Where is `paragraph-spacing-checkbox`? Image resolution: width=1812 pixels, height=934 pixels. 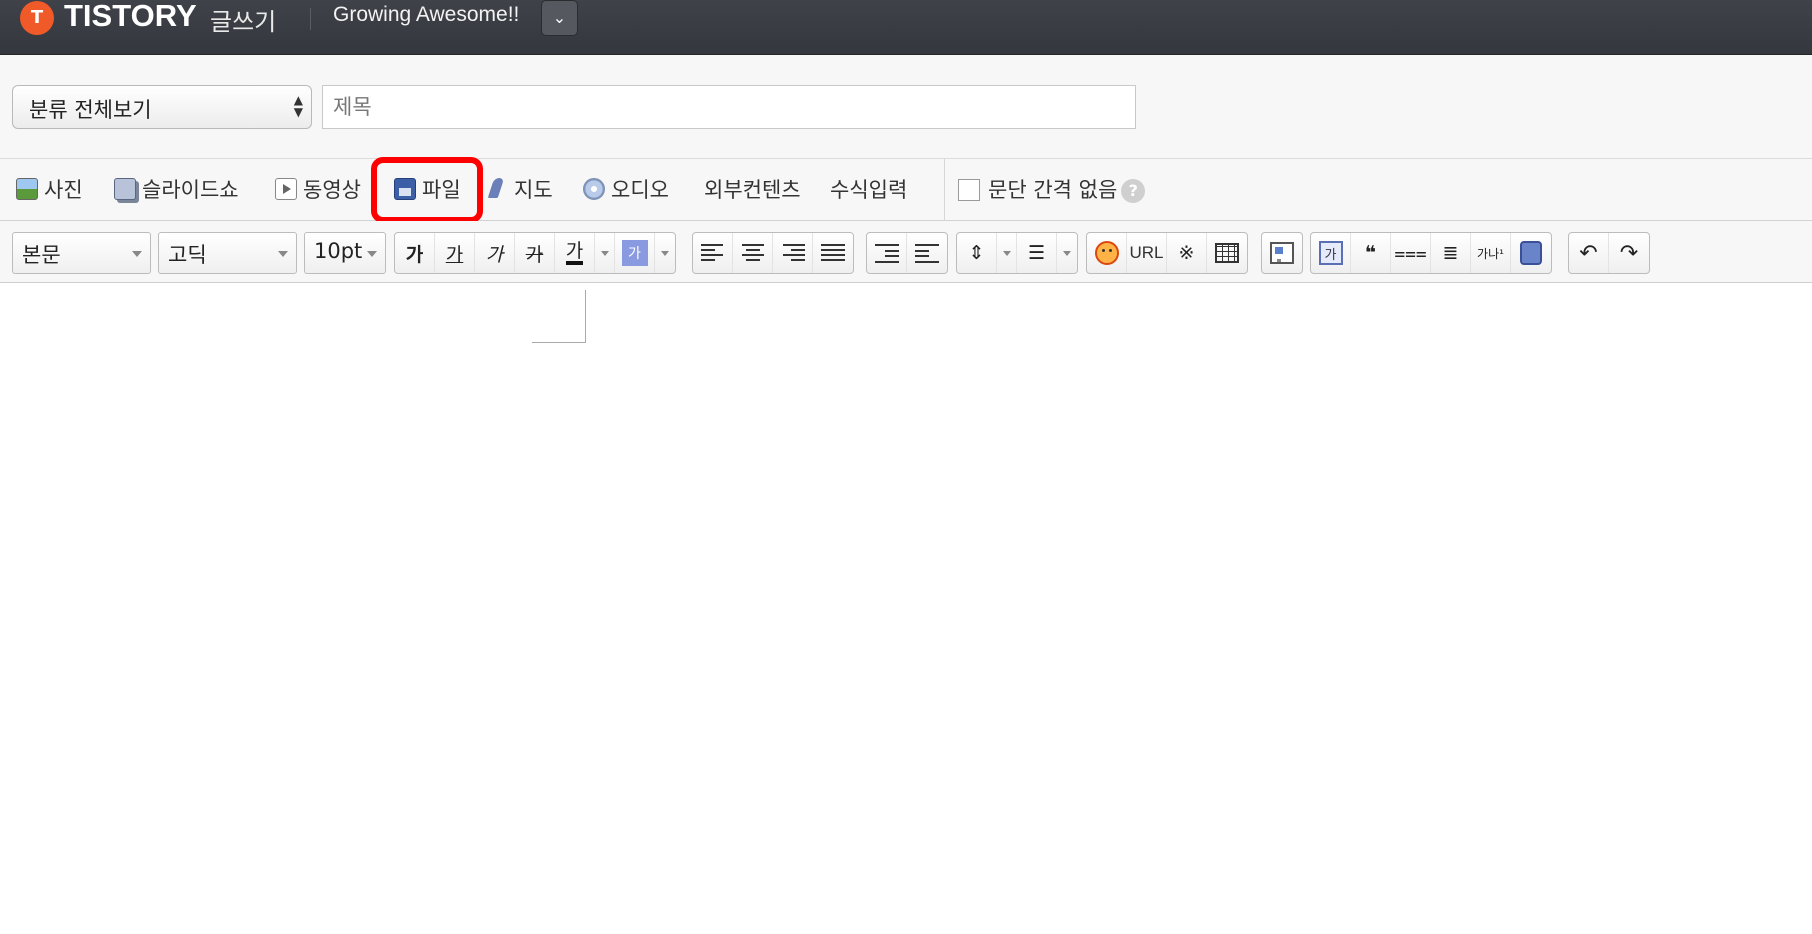 paragraph-spacing-checkbox is located at coordinates (969, 190).